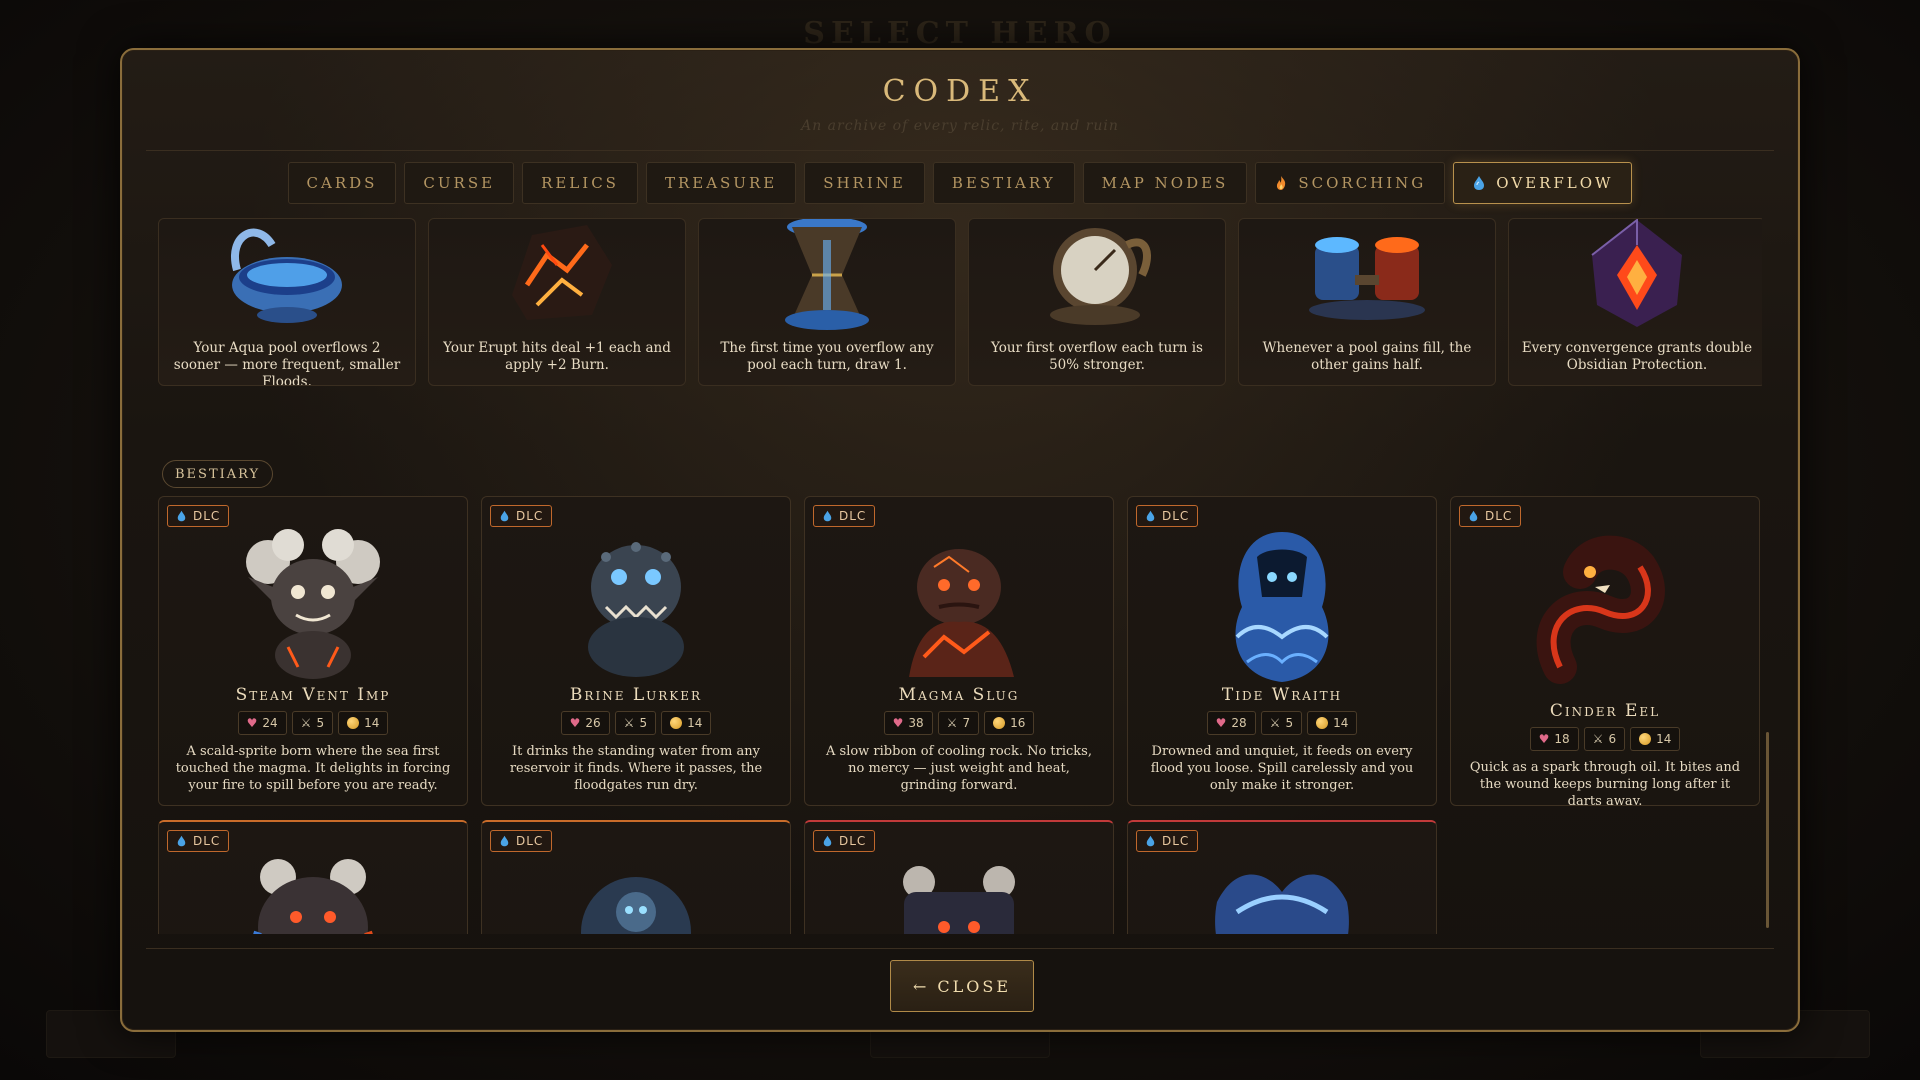  I want to click on monster-stats: ♥ 38 ⚔ 7 16, so click(959, 723).